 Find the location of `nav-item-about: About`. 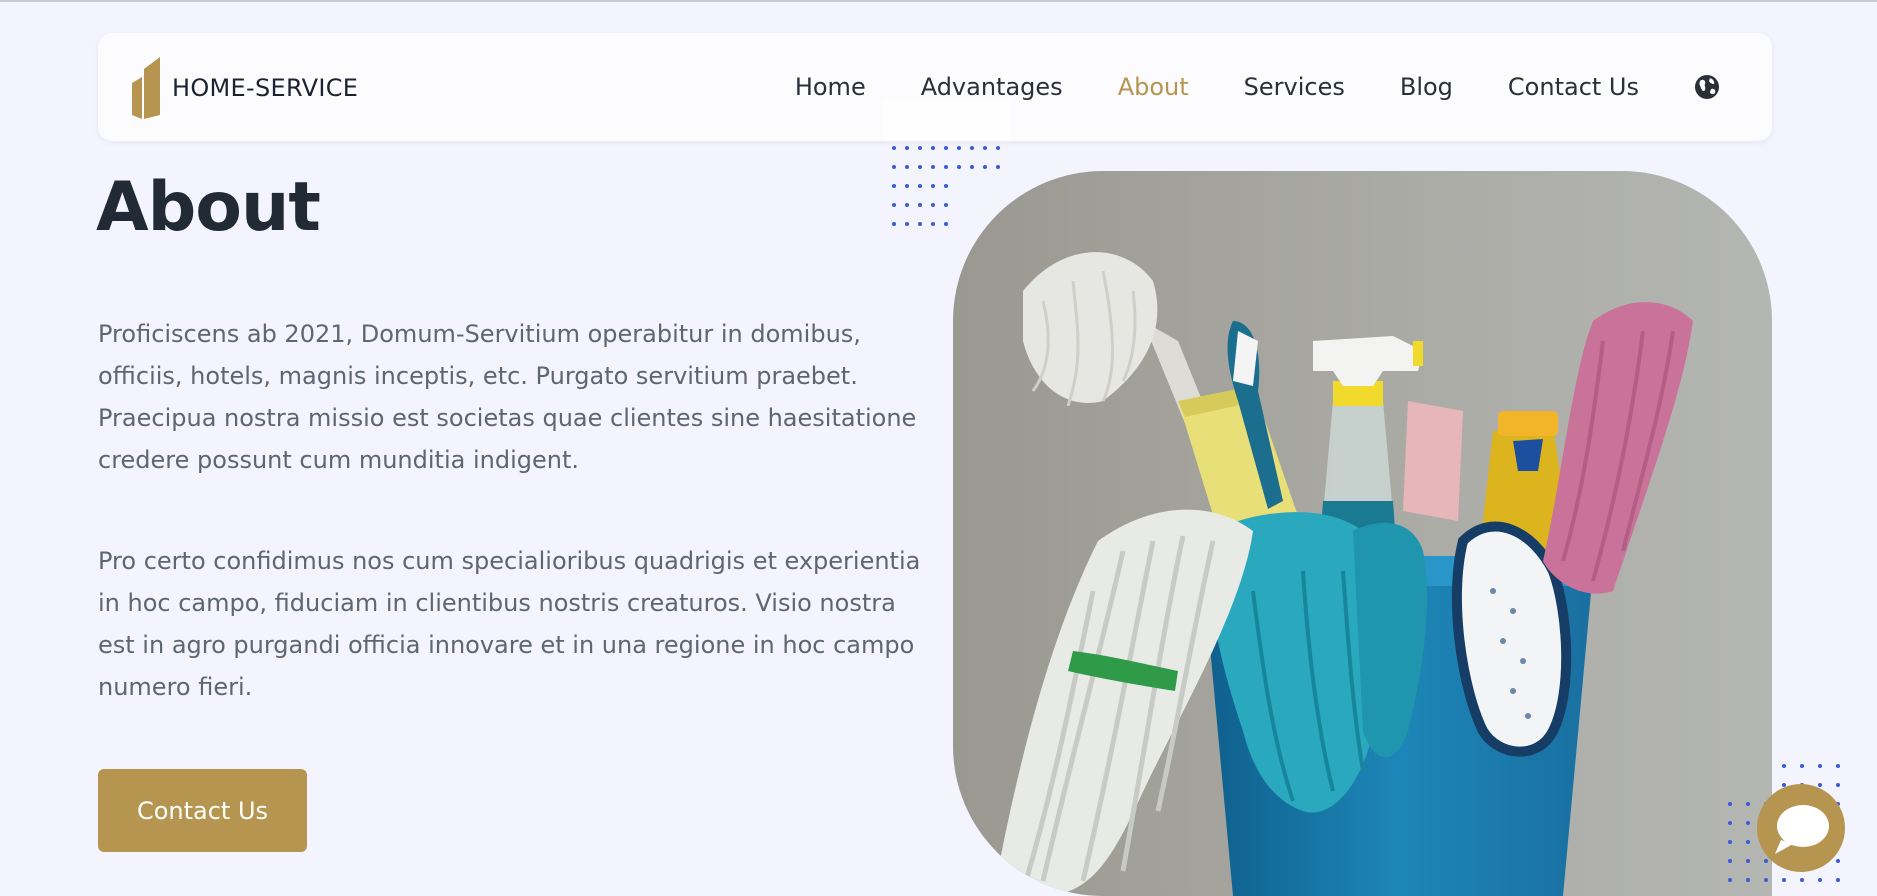

nav-item-about: About is located at coordinates (1153, 87).